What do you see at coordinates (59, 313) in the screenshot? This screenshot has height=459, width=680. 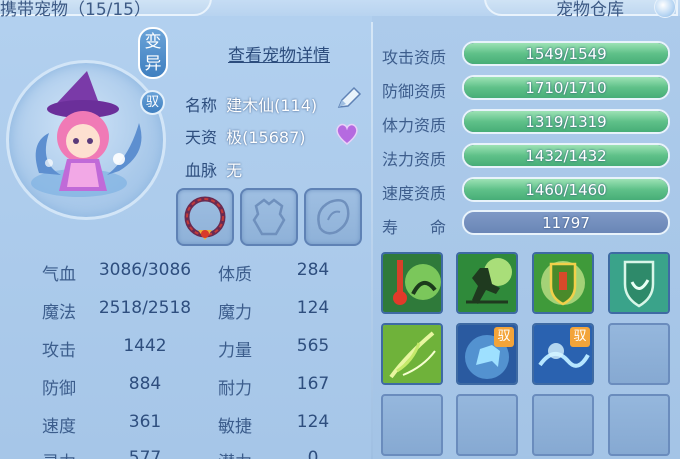 I see `stat-label-mp: 魔法` at bounding box center [59, 313].